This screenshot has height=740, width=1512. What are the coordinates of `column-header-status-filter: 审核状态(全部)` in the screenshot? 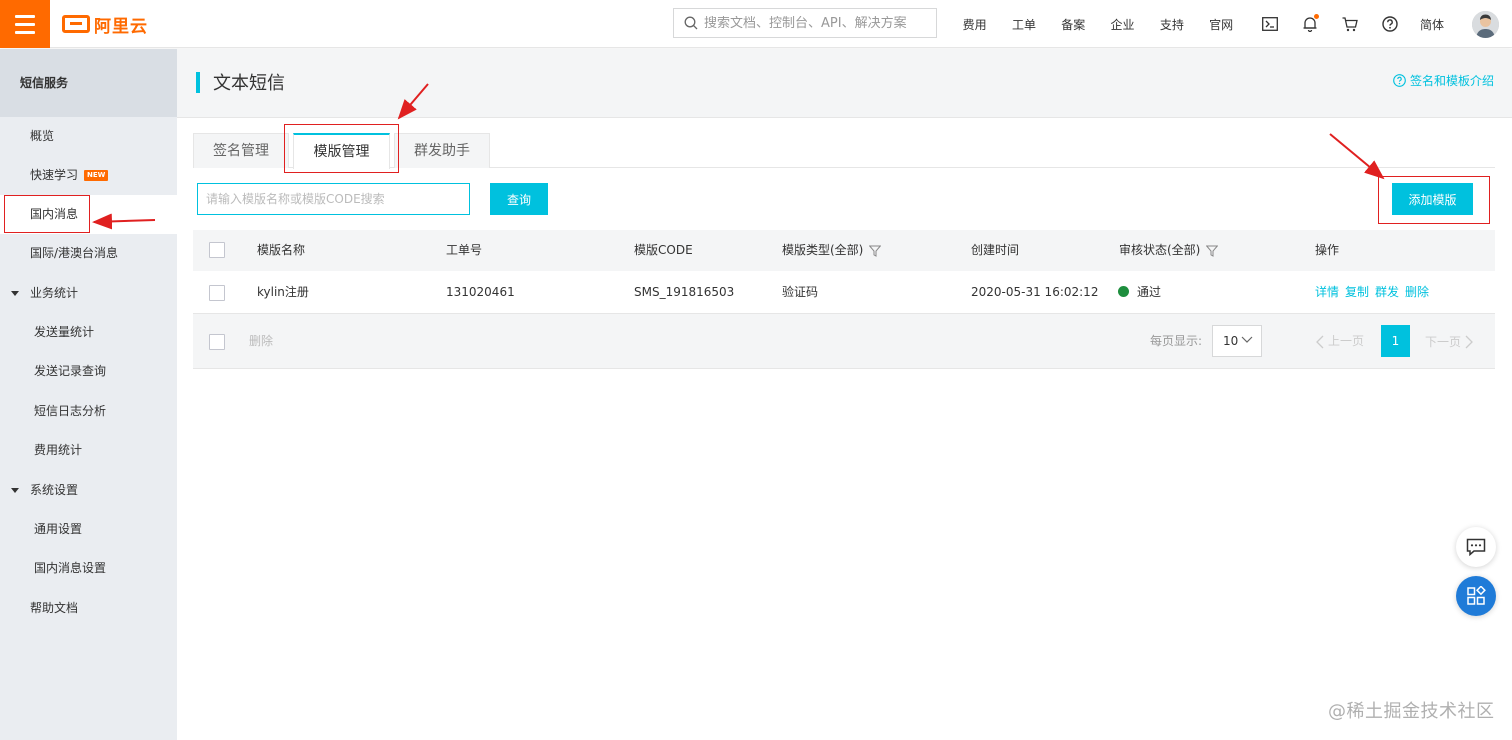 It's located at (1169, 250).